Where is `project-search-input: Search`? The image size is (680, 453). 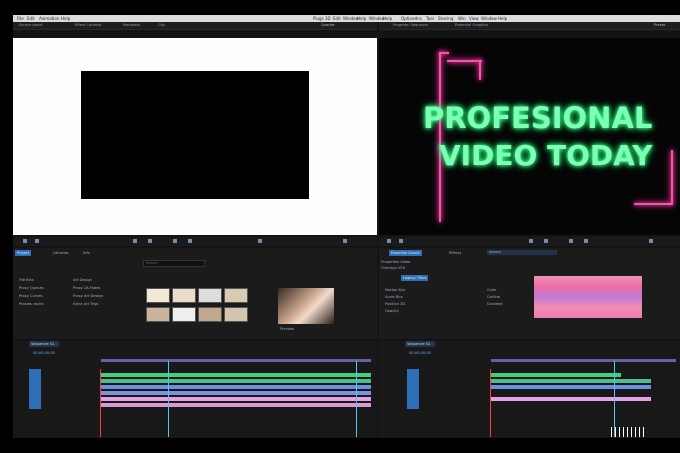
project-search-input: Search is located at coordinates (174, 263).